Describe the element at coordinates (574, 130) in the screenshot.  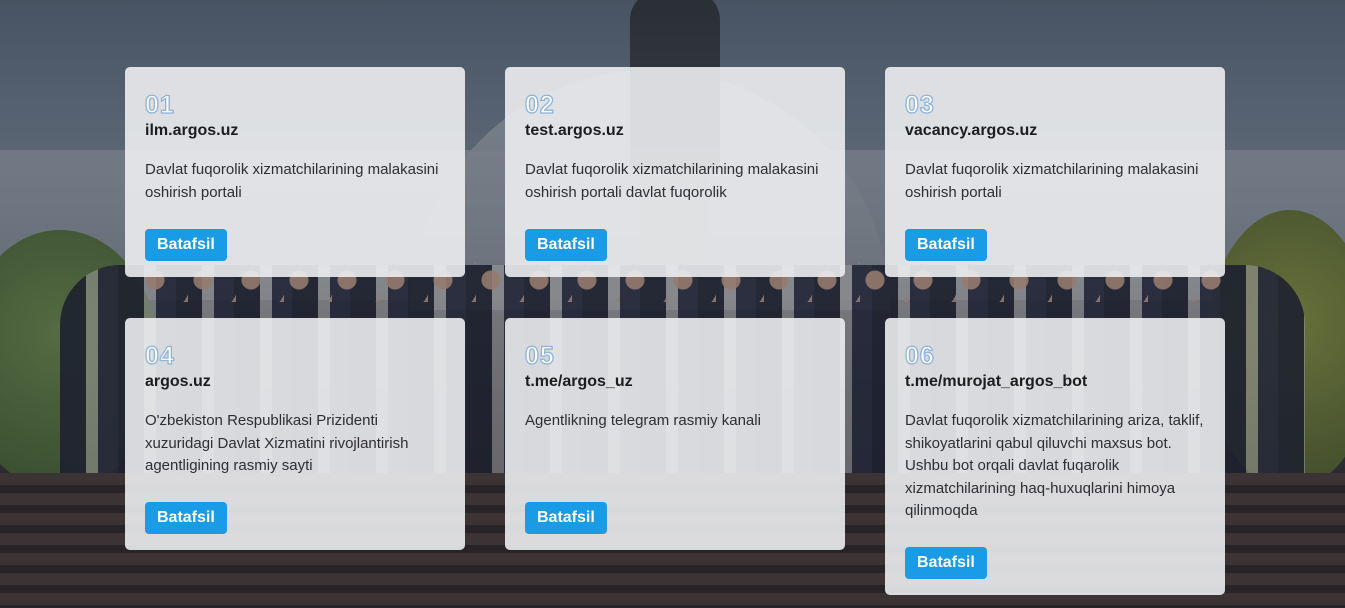
I see `card-title: test.argos.uz` at that location.